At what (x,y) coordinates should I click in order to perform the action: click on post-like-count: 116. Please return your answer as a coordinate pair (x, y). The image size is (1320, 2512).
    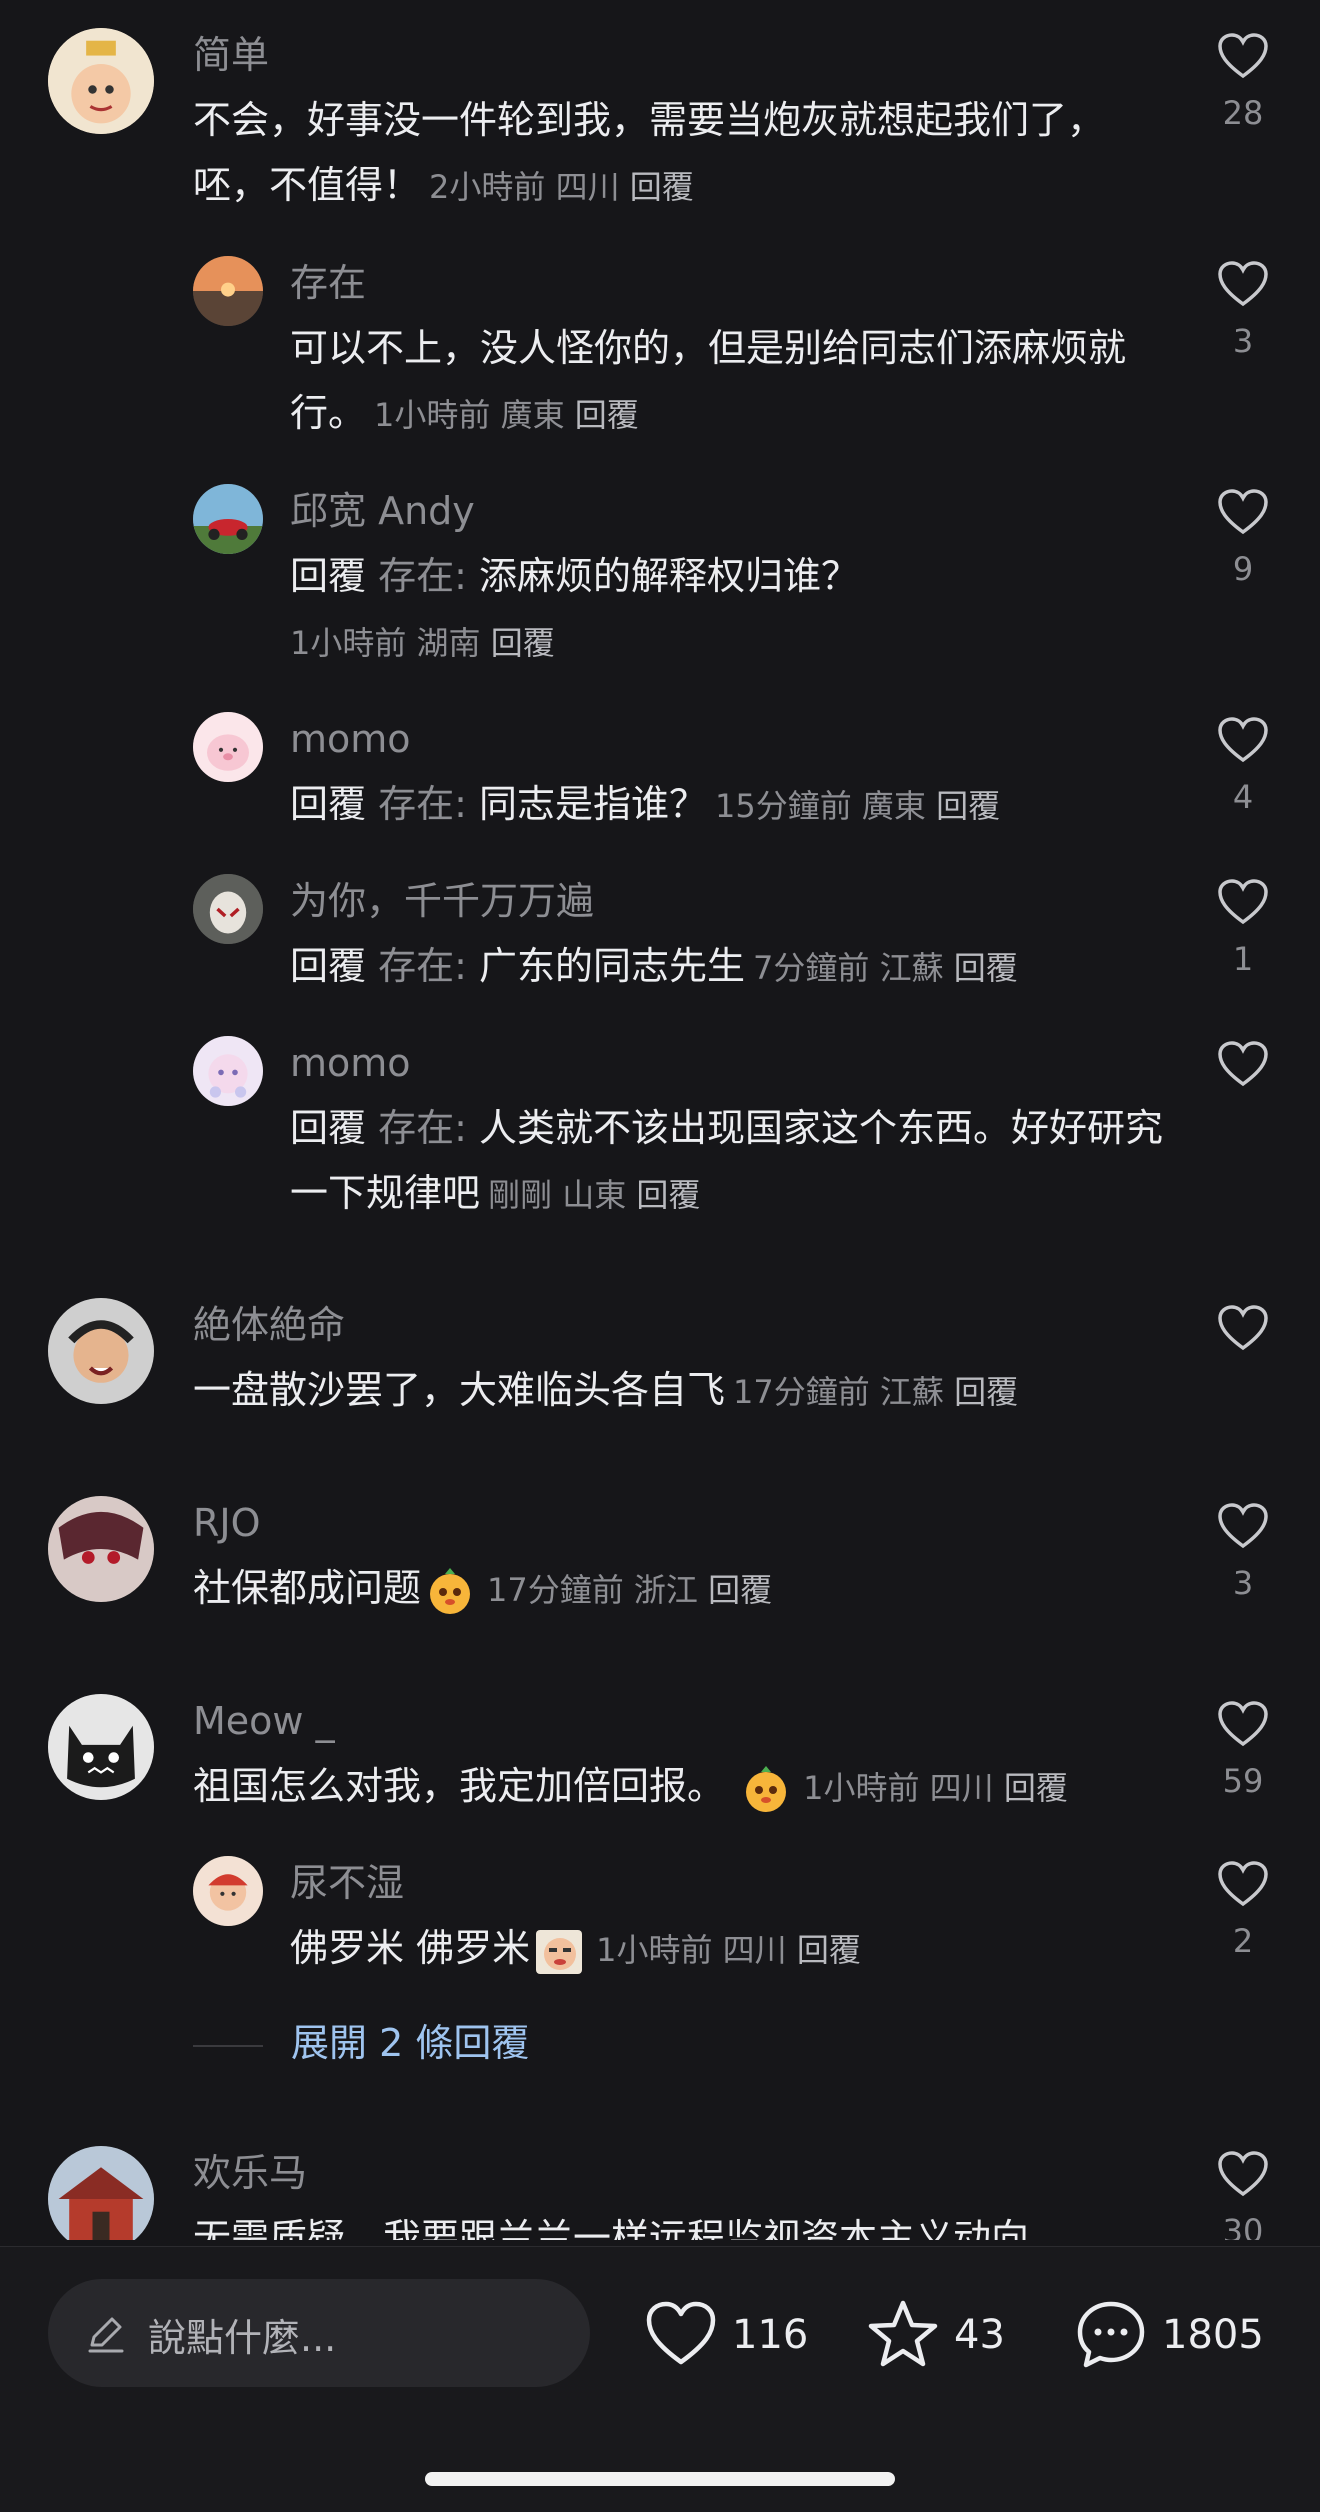
    Looking at the image, I should click on (770, 2335).